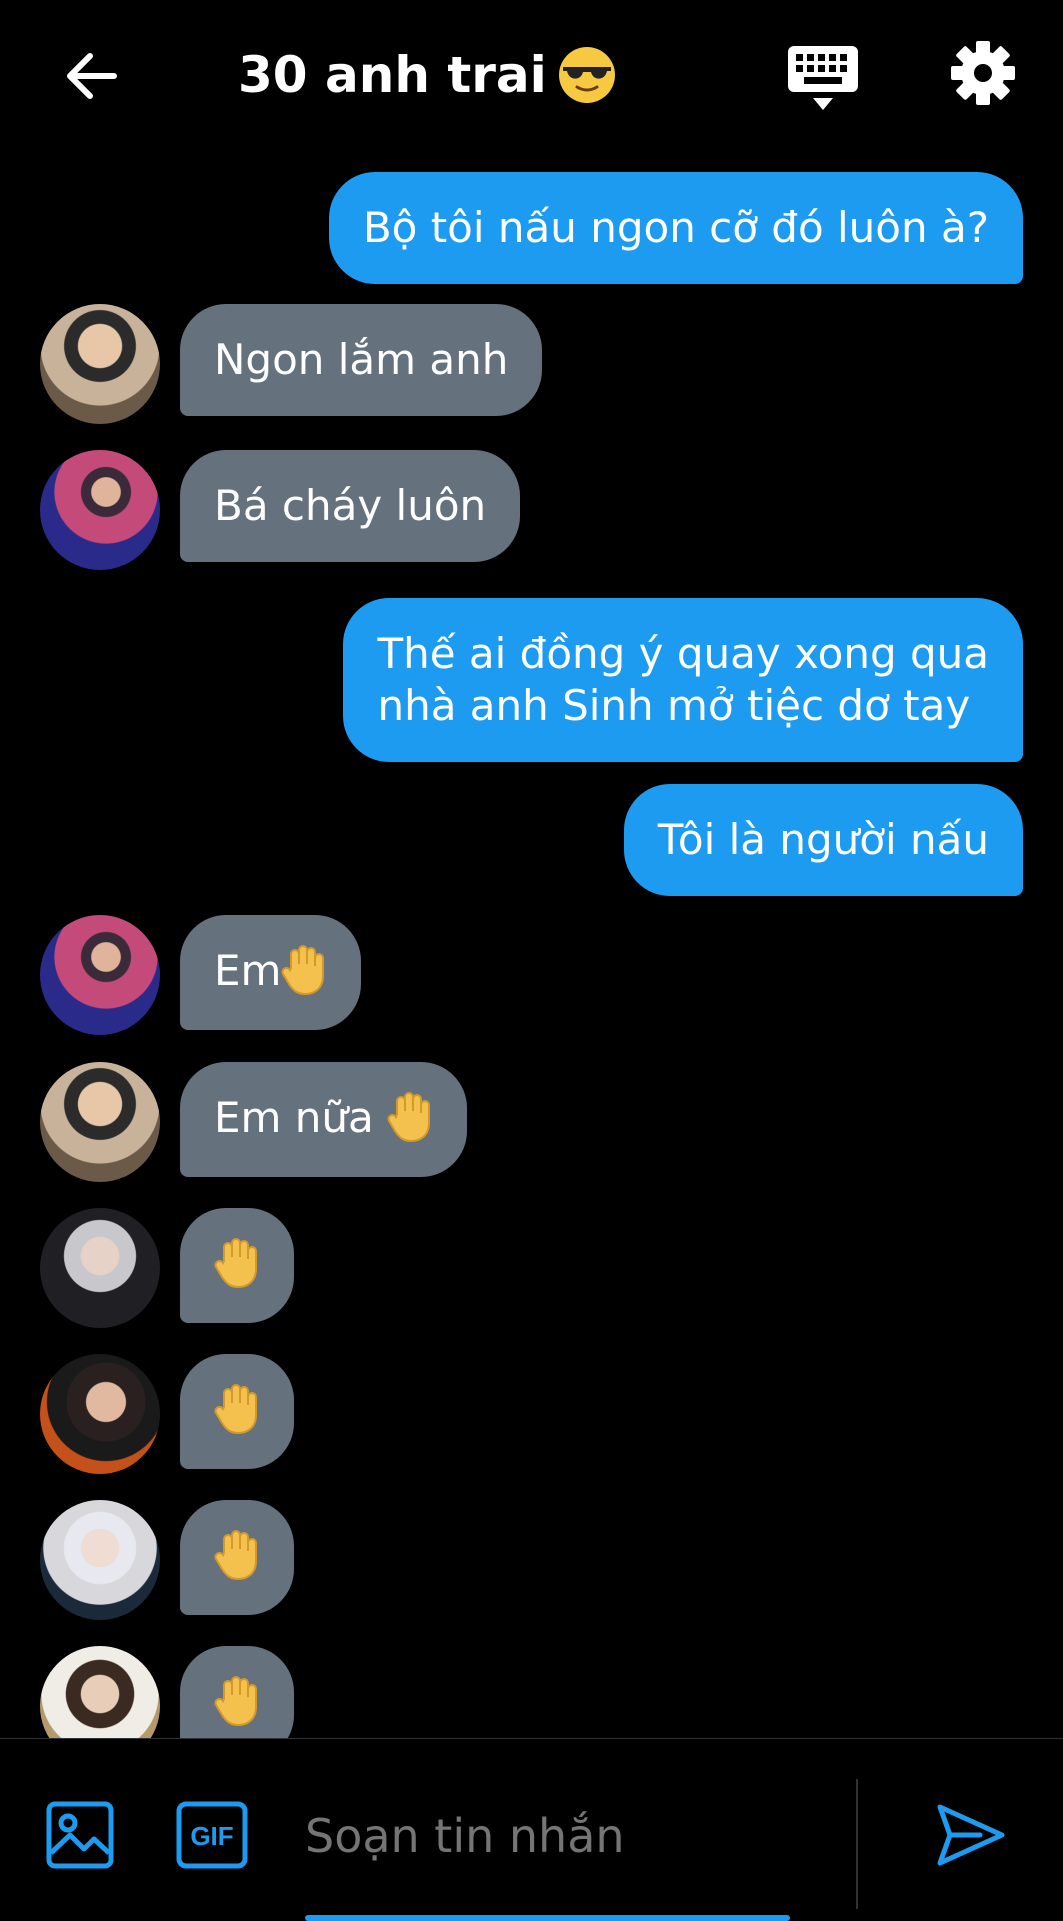  I want to click on message-bubble-incoming: Bá cháy luôn, so click(350, 506).